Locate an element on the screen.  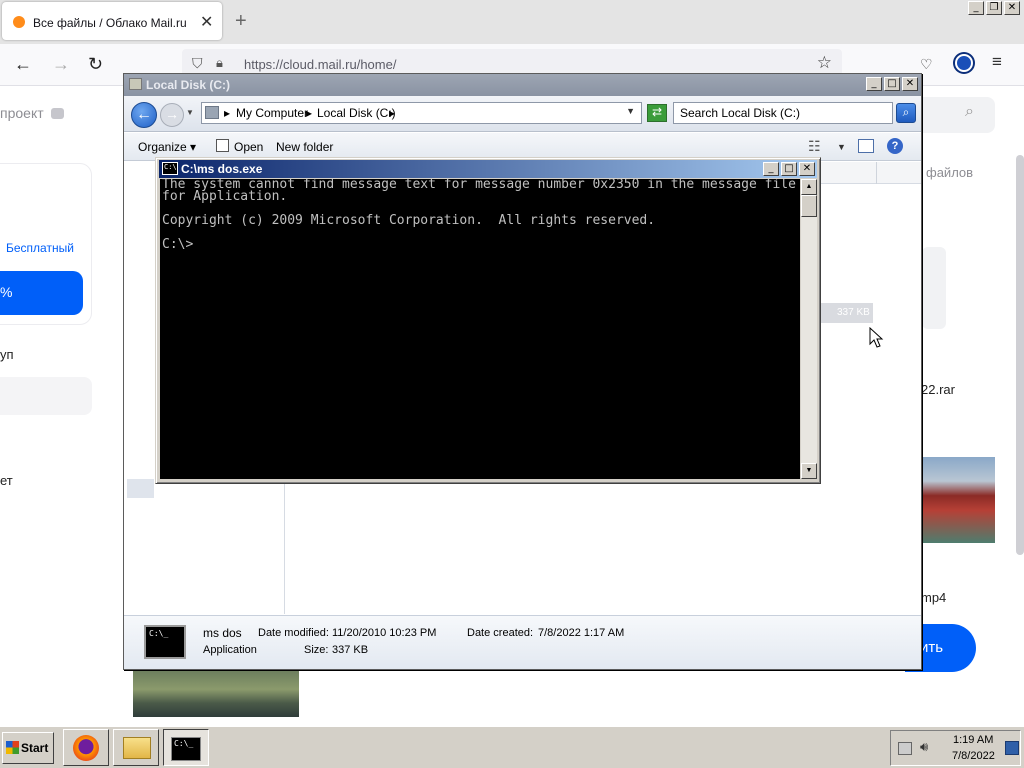
sidebar-item-placeholder is located at coordinates (46, 396).